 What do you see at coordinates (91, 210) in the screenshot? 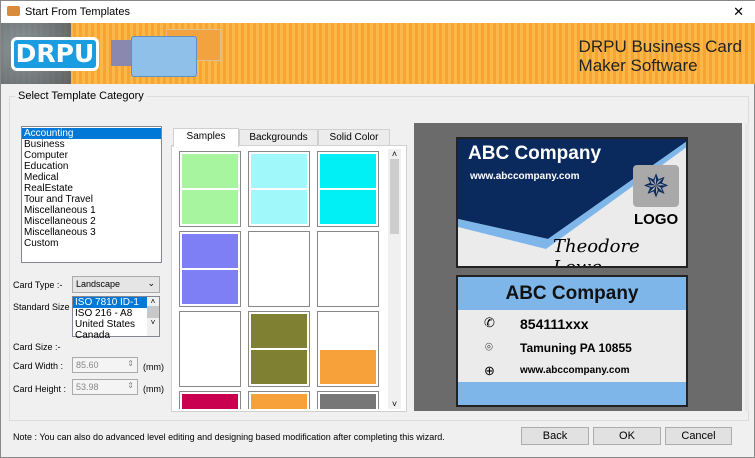
I see `category-item: Miscellaneous 1` at bounding box center [91, 210].